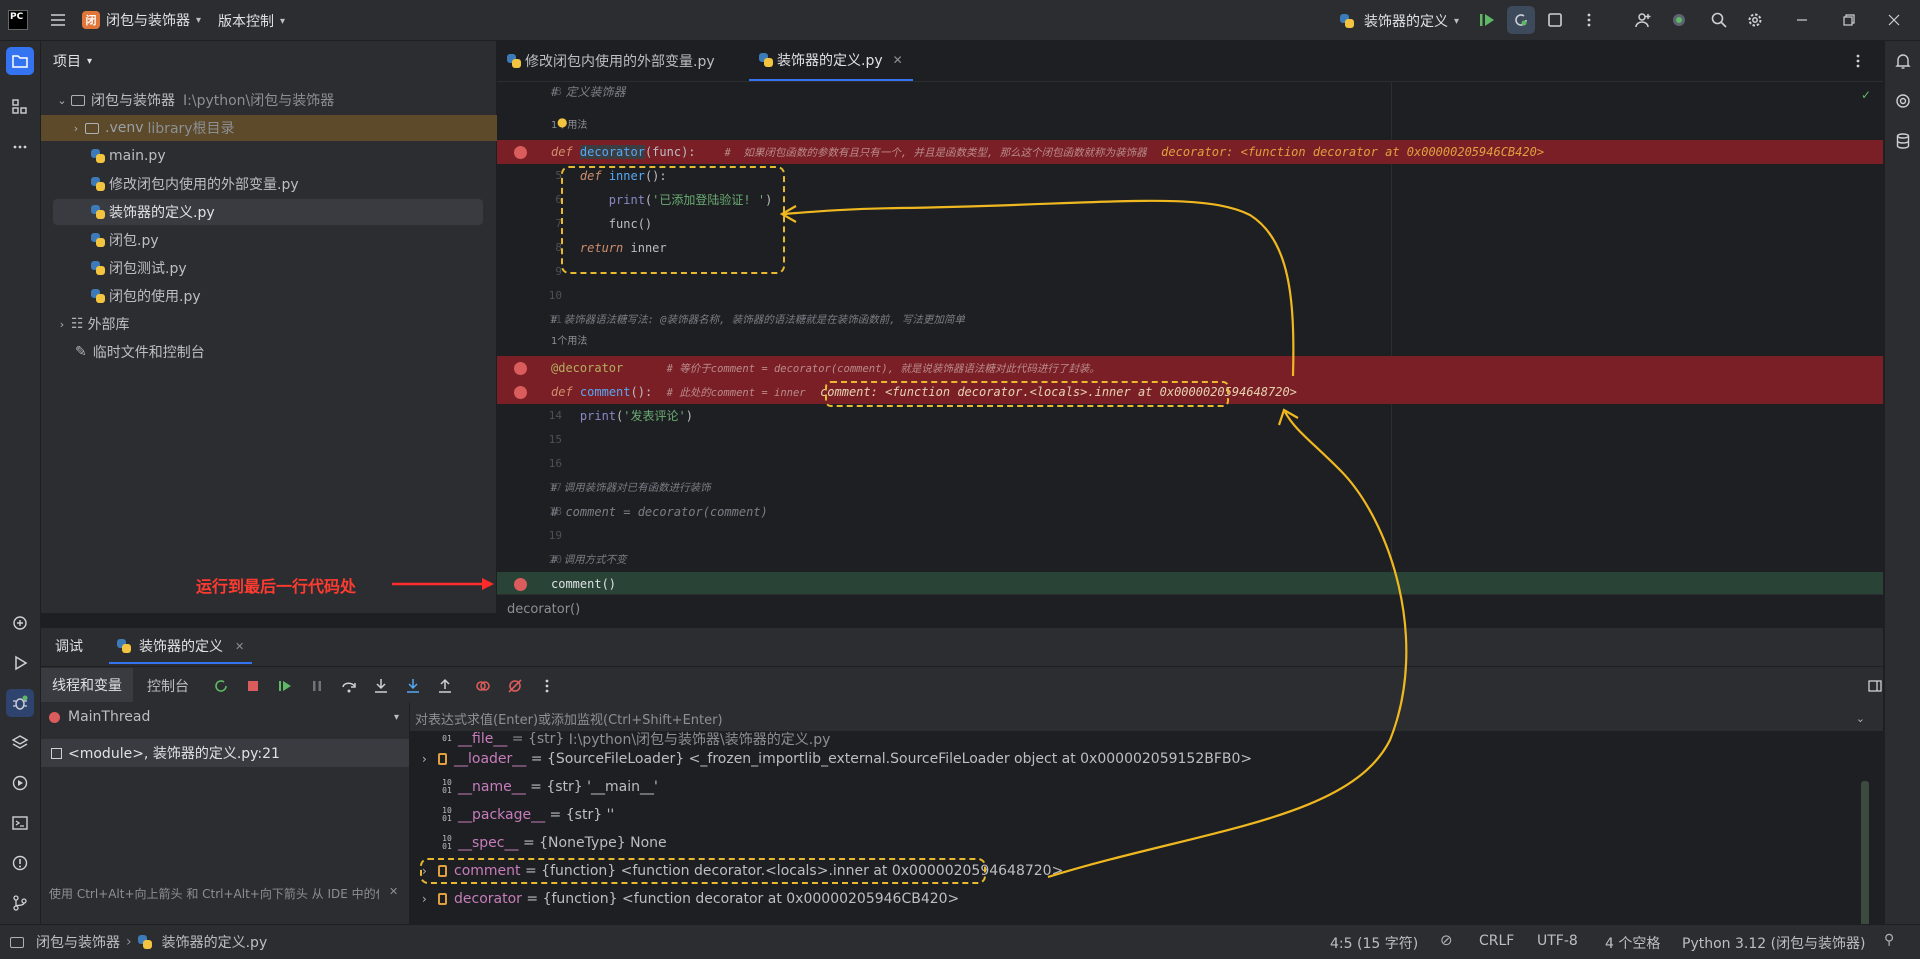  I want to click on restore-icon, so click(1849, 20).